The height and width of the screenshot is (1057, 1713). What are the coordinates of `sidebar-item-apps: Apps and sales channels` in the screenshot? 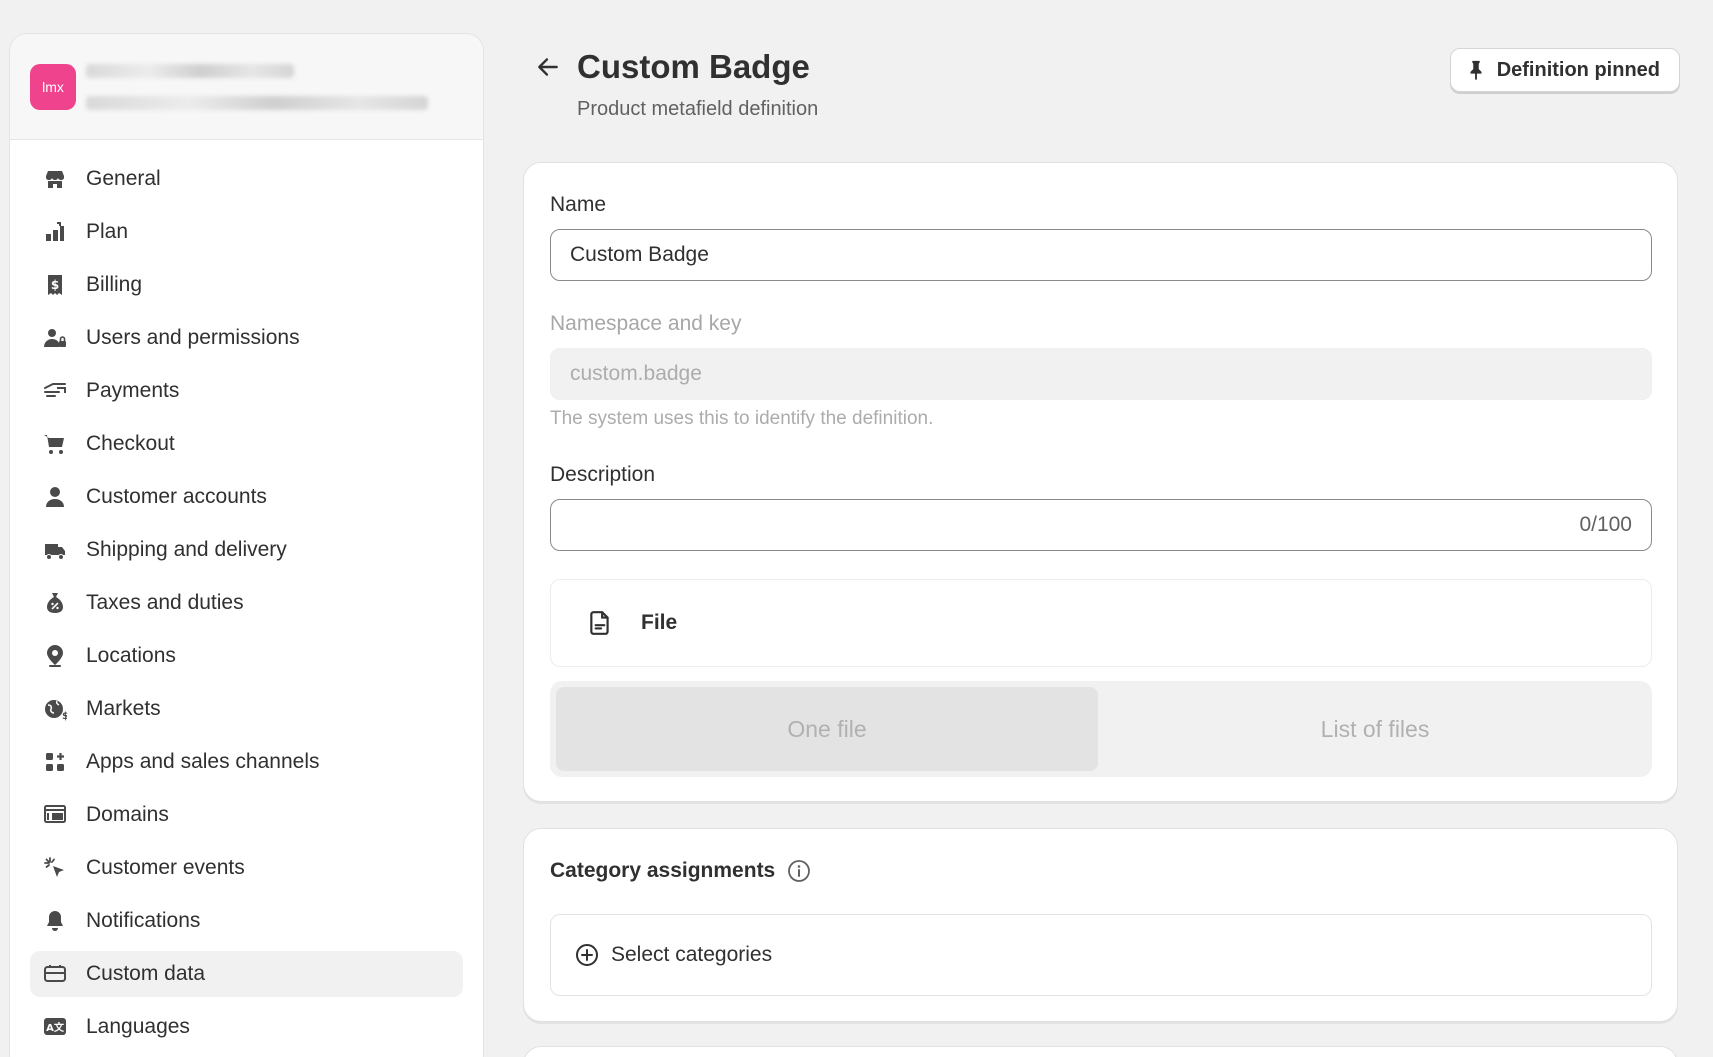 It's located at (246, 762).